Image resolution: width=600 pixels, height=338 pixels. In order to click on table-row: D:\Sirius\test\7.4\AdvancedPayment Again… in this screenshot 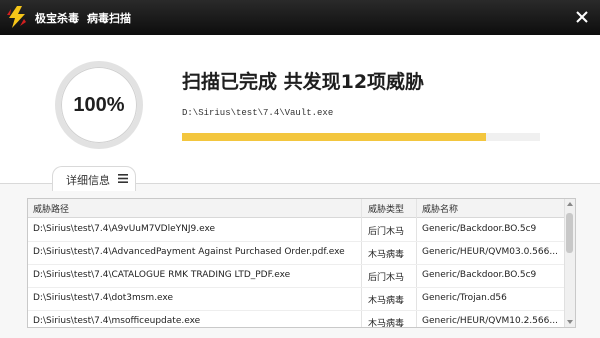, I will do `click(296, 253)`.